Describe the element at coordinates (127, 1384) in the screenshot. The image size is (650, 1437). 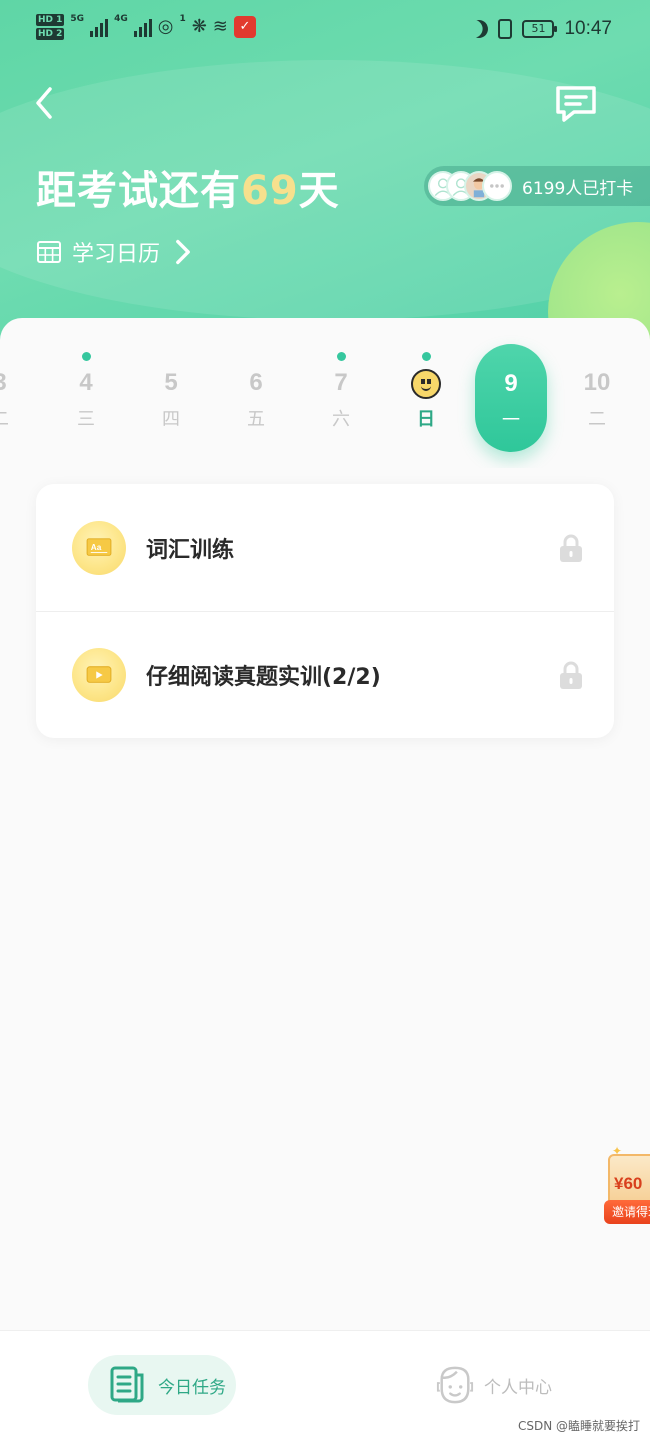
I see `task-list-icon` at that location.